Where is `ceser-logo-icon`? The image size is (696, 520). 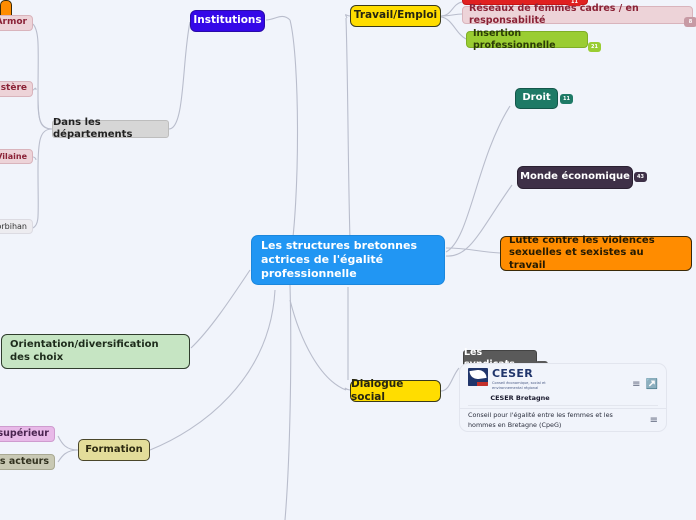 ceser-logo-icon is located at coordinates (478, 376).